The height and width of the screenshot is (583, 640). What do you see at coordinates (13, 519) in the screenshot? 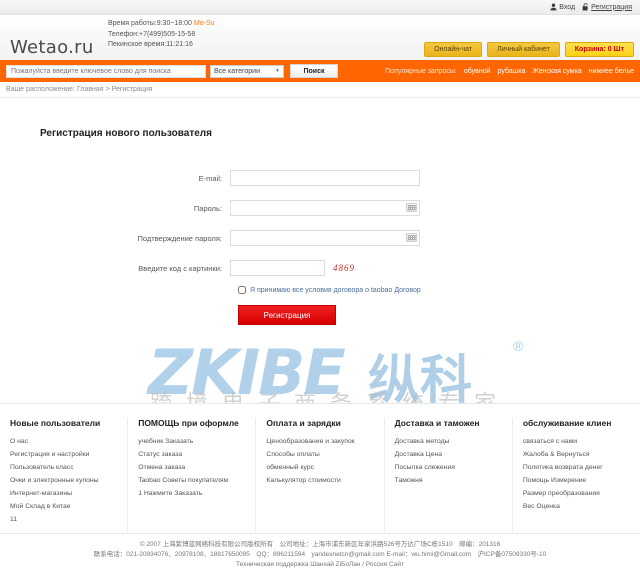
I see `footer-link: 11` at bounding box center [13, 519].